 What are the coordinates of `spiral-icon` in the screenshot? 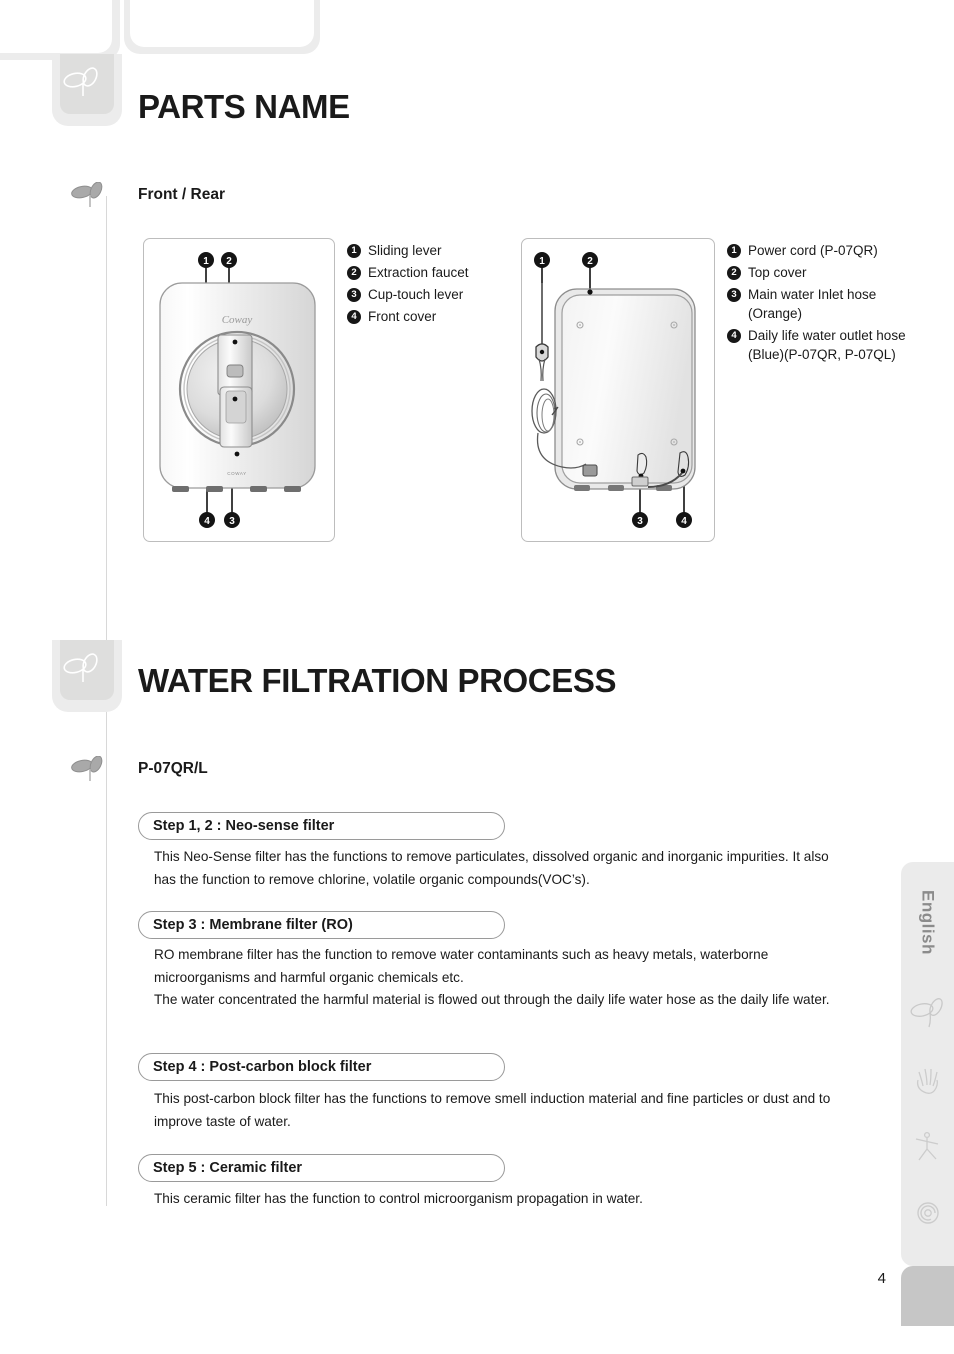 It's located at (928, 1213).